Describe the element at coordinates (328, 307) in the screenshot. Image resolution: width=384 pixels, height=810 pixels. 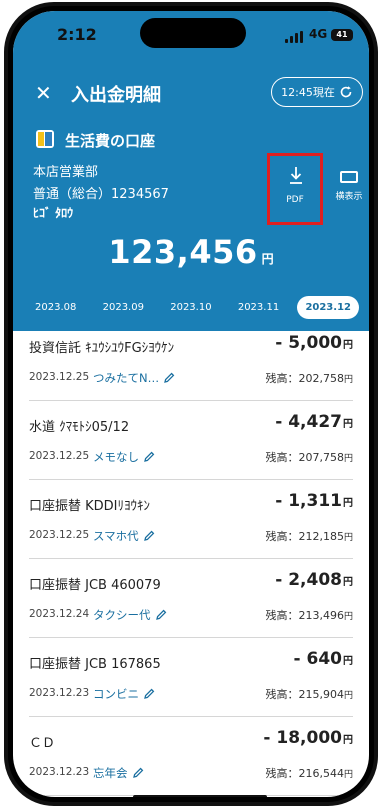
I see `month-tab: 2023.12` at that location.